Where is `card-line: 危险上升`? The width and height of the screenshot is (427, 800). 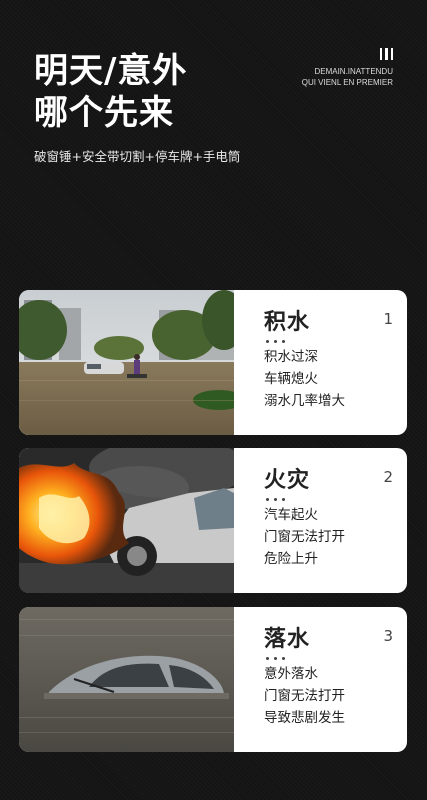 card-line: 危险上升 is located at coordinates (291, 559).